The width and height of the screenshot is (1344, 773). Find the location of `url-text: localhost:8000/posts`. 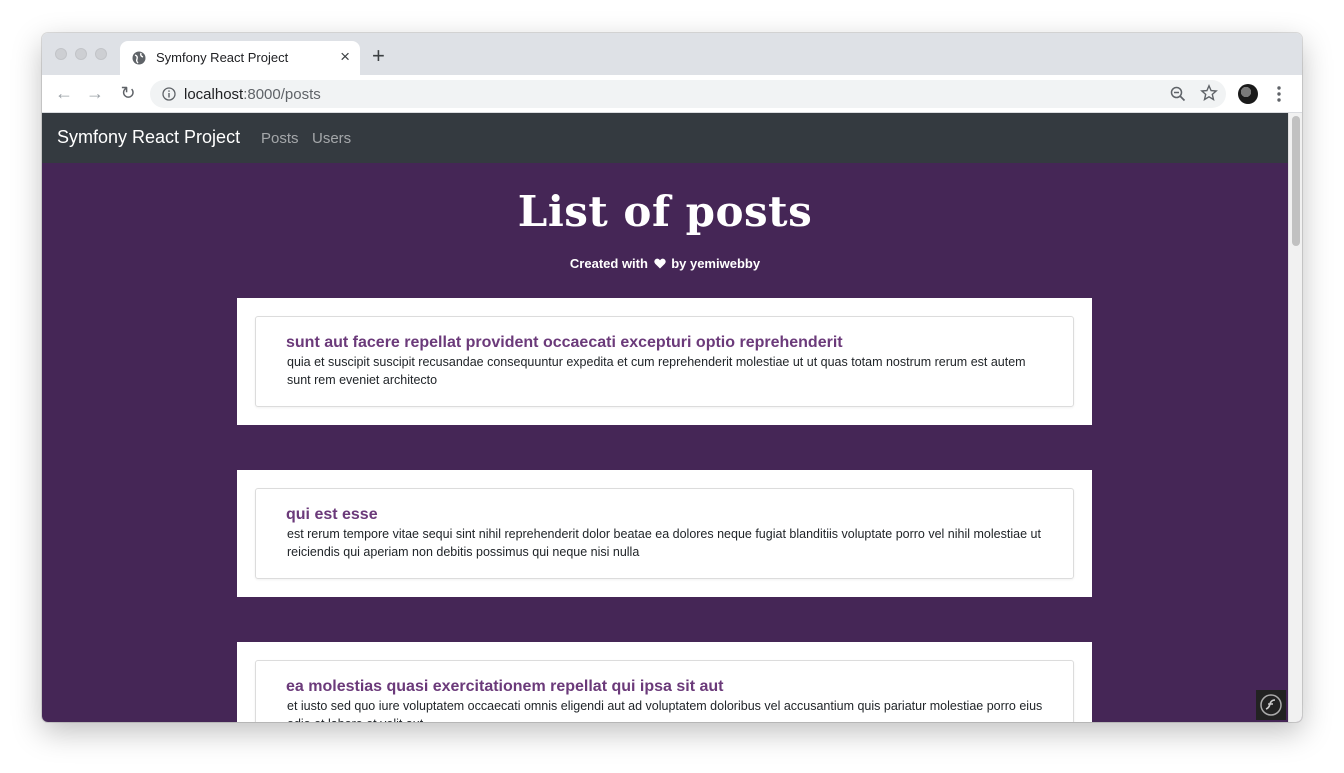

url-text: localhost:8000/posts is located at coordinates (252, 94).